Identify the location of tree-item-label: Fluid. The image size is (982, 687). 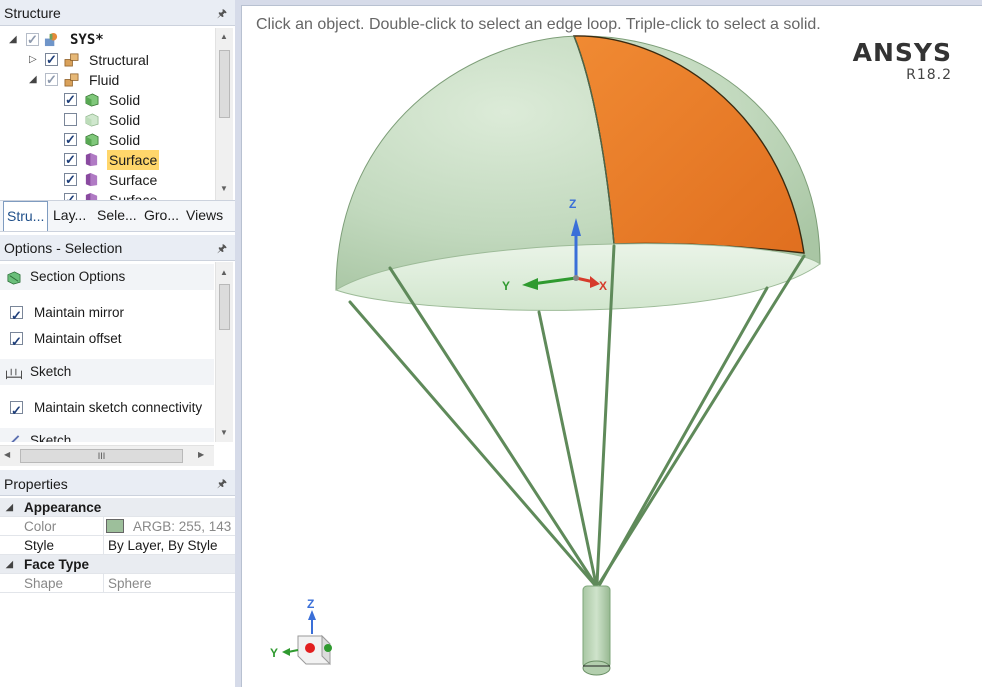
(104, 80).